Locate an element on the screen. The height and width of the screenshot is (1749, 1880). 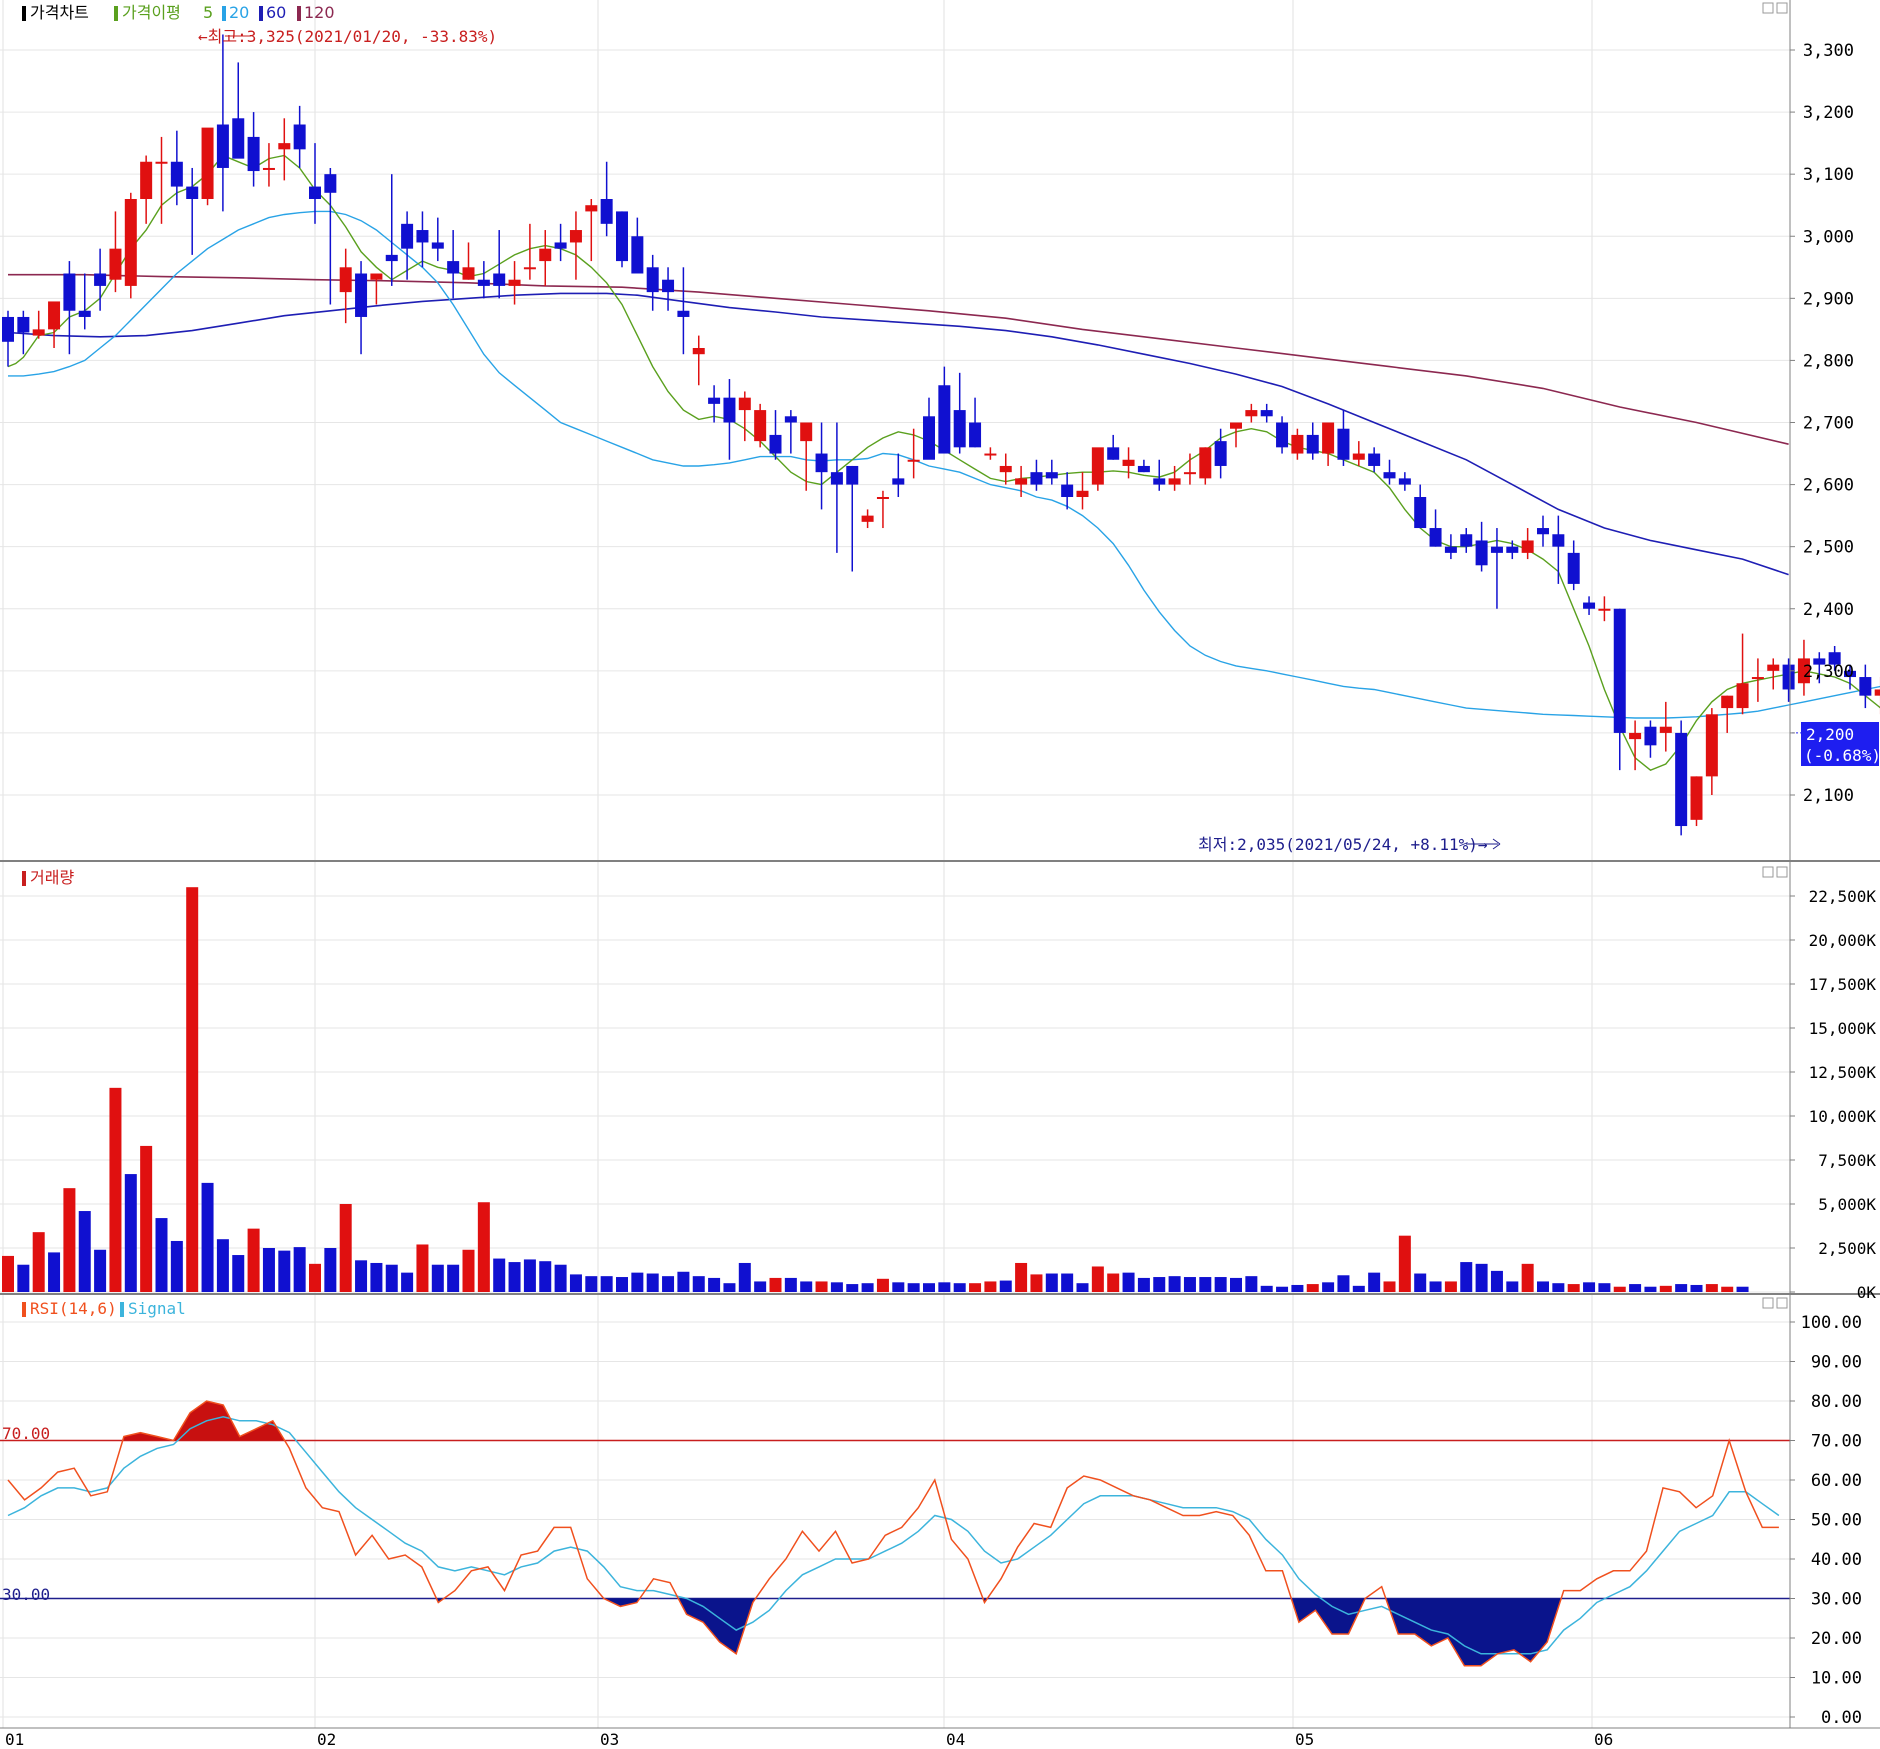
rsi-tick-label: 0.00 is located at coordinates (1841, 1718).